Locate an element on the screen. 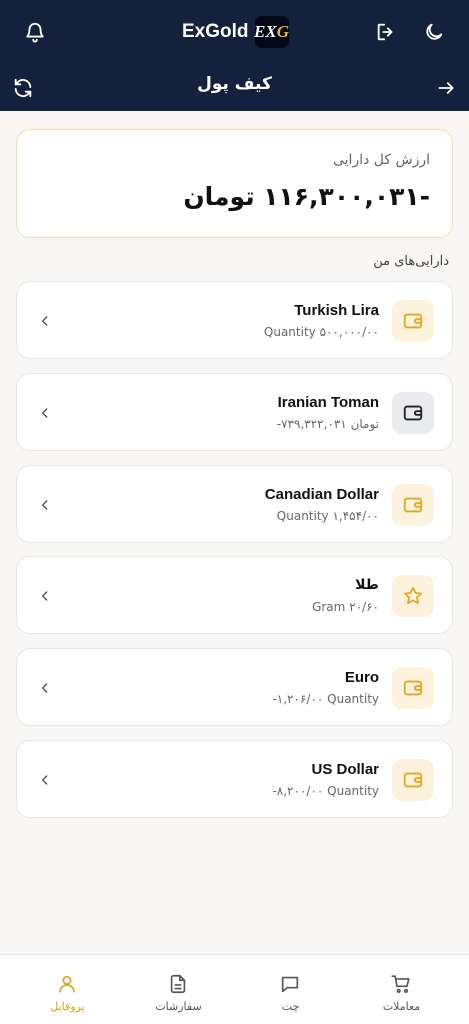 The width and height of the screenshot is (469, 1024). asset-name: طلا is located at coordinates (367, 585).